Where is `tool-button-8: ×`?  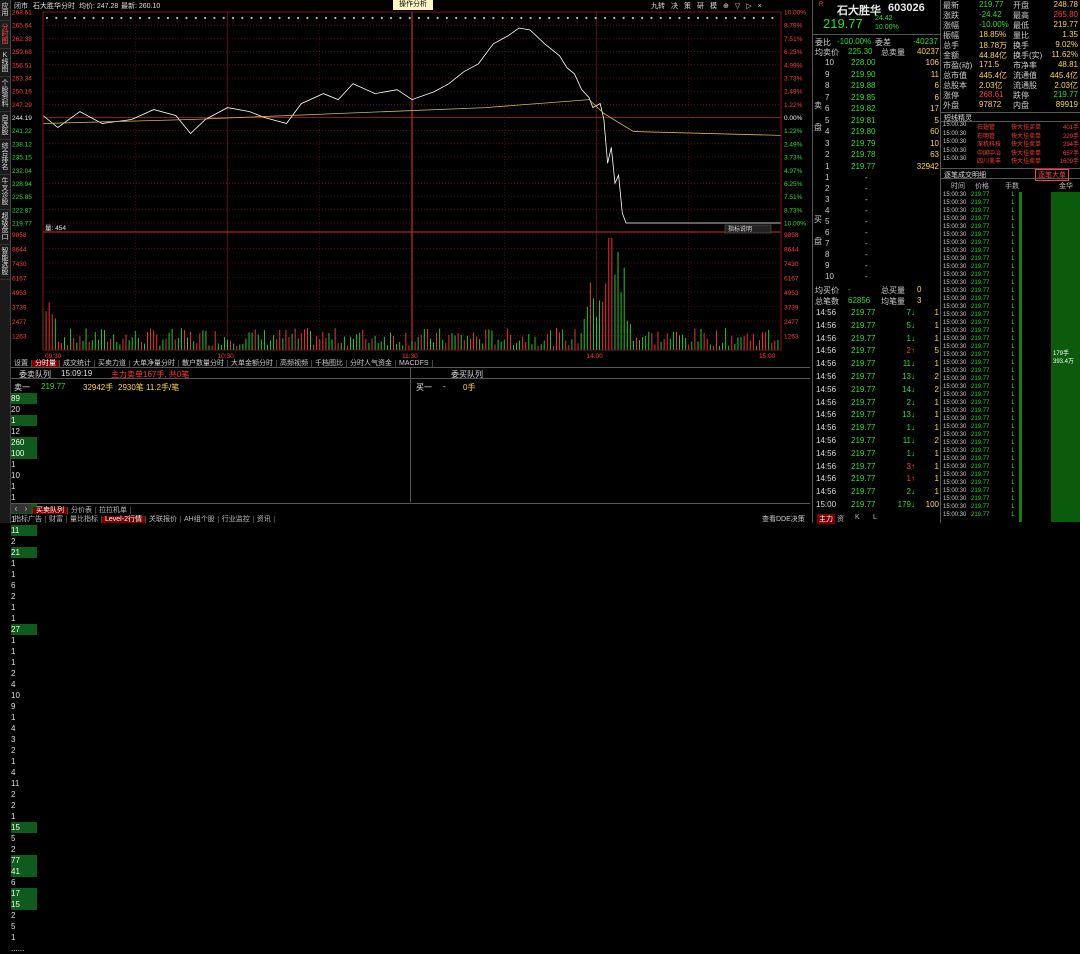 tool-button-8: × is located at coordinates (760, 6).